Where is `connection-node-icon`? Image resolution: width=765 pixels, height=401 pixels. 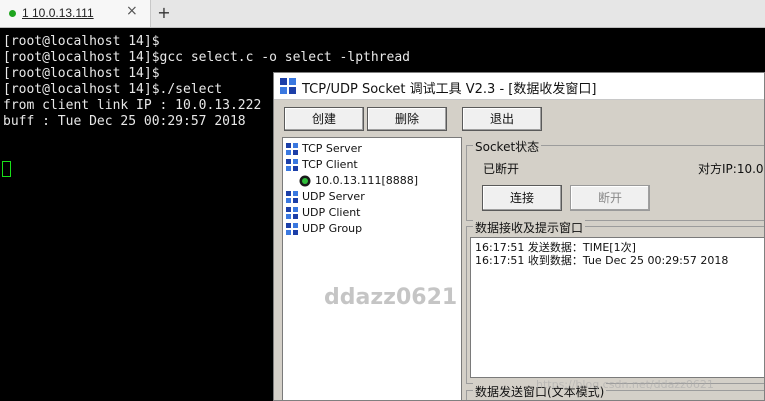 connection-node-icon is located at coordinates (305, 181).